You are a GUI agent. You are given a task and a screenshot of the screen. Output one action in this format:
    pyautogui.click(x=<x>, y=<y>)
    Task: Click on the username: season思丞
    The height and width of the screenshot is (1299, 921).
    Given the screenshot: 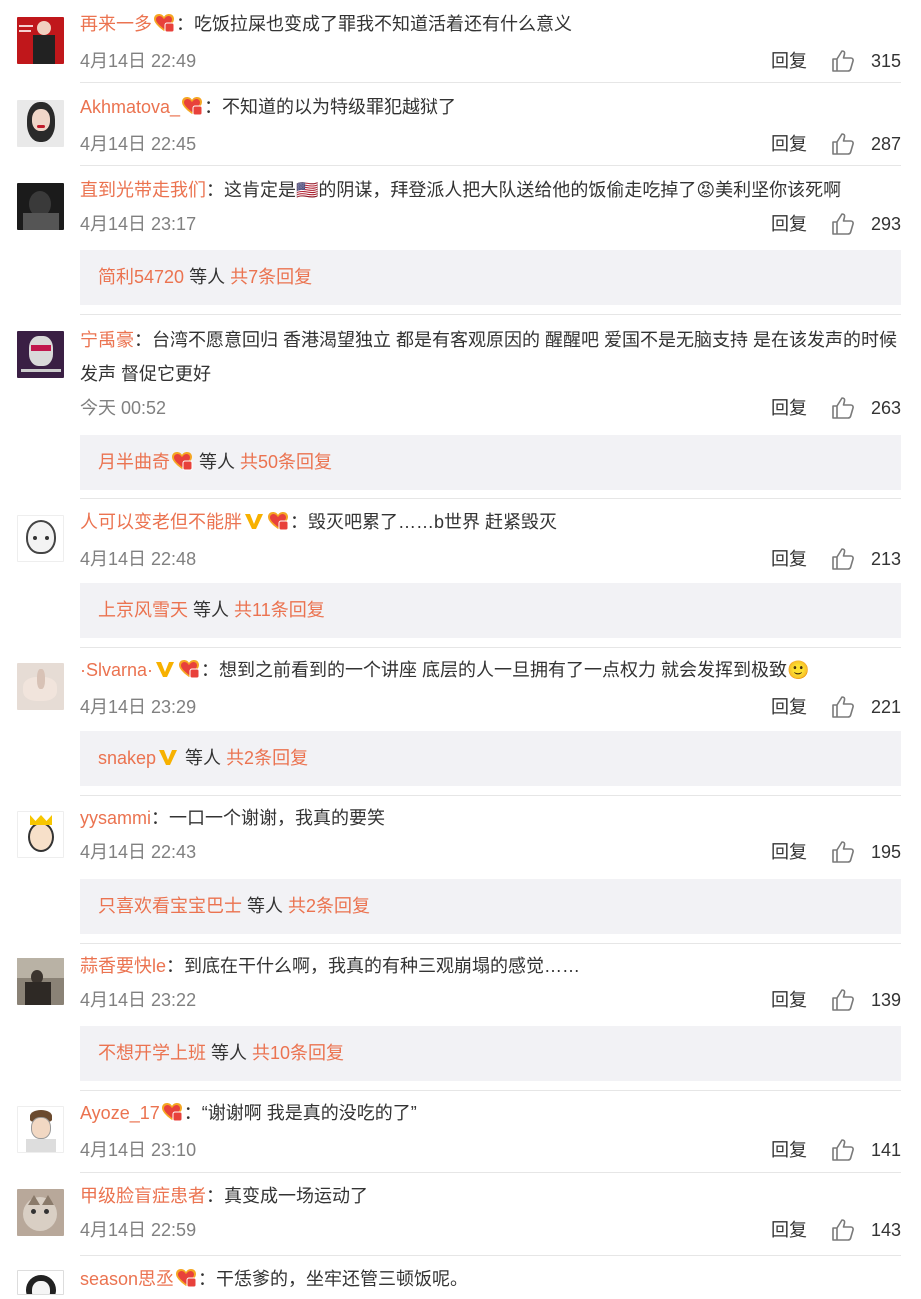 What is the action you would take?
    pyautogui.click(x=127, y=1279)
    